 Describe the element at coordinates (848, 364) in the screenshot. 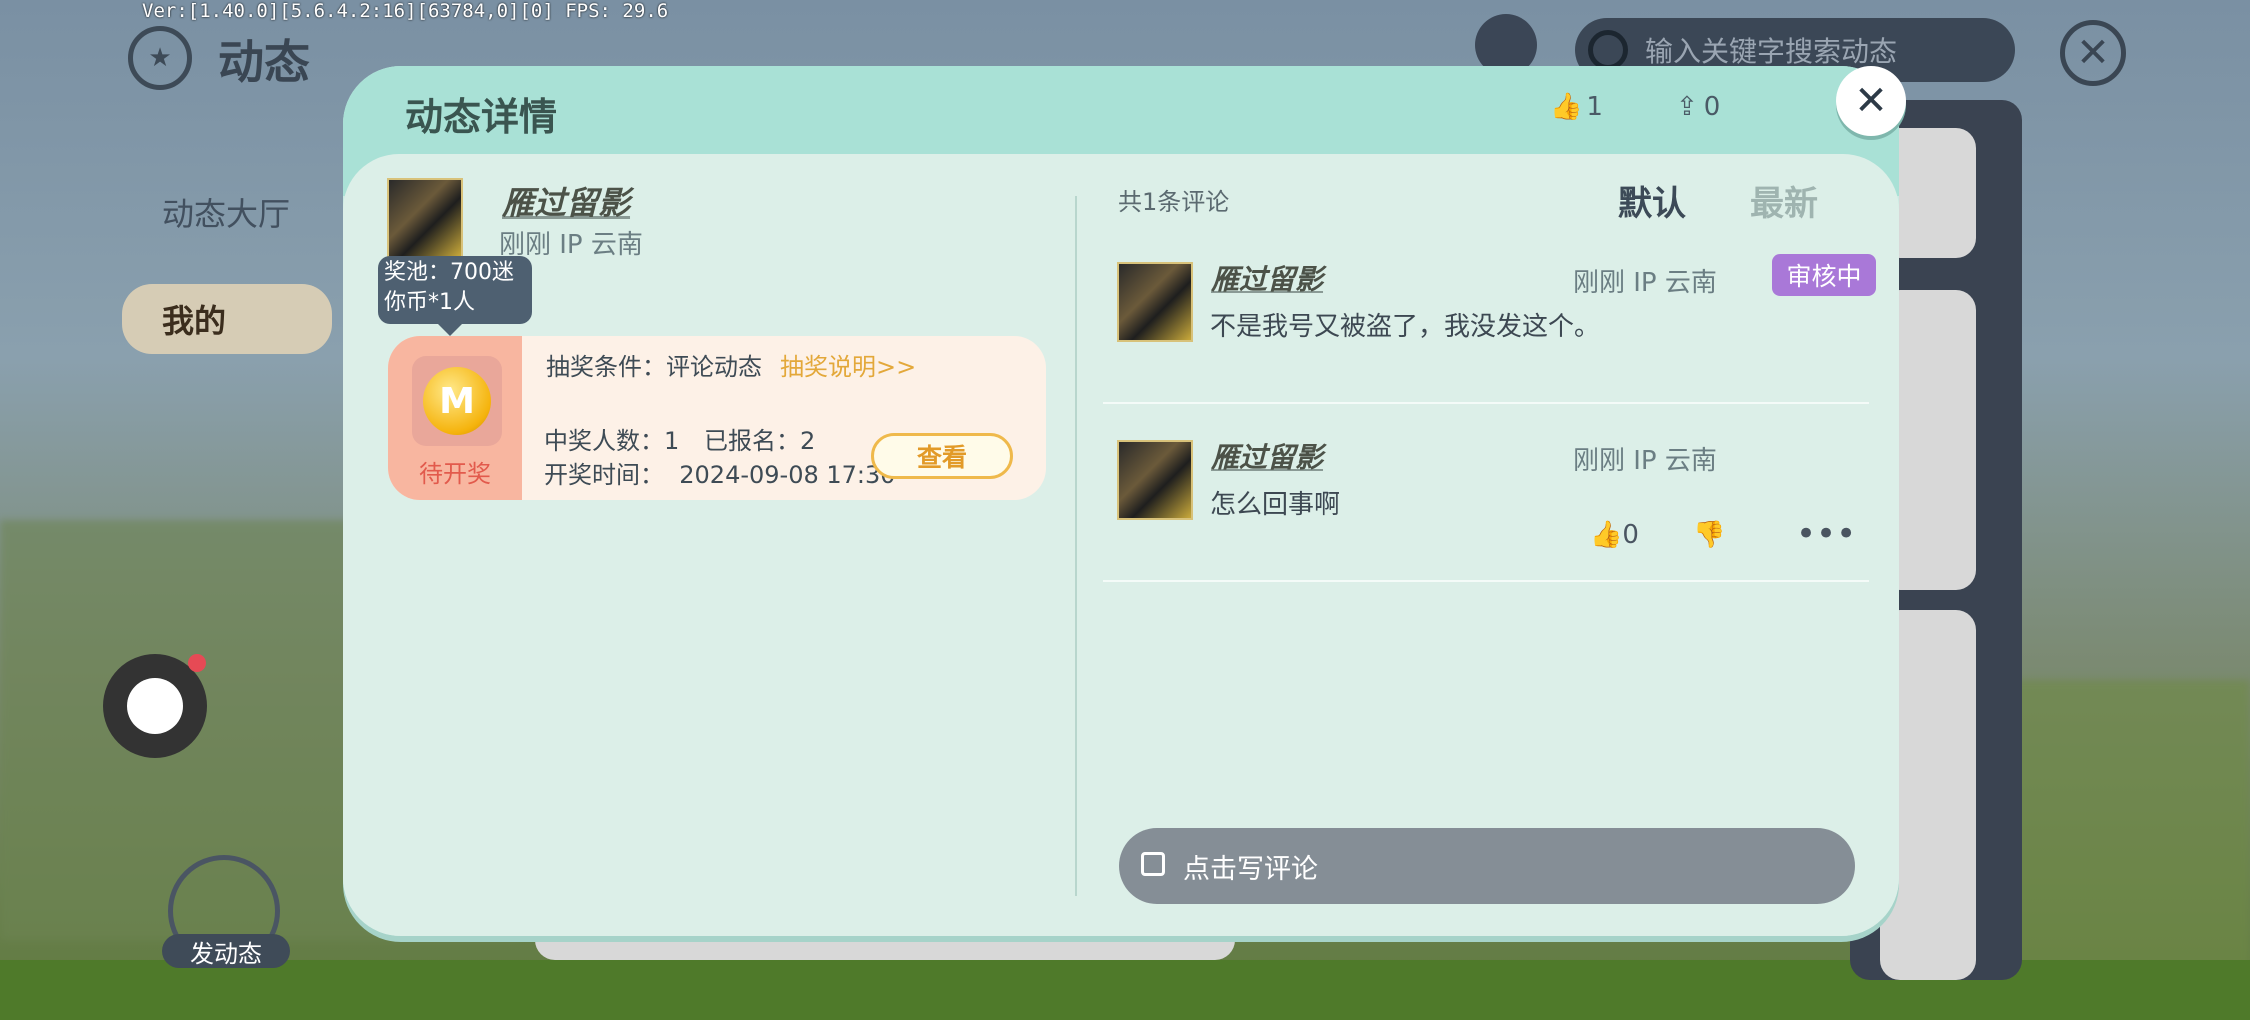

I see `lottery-rules-link: 抽奖说明>>` at that location.